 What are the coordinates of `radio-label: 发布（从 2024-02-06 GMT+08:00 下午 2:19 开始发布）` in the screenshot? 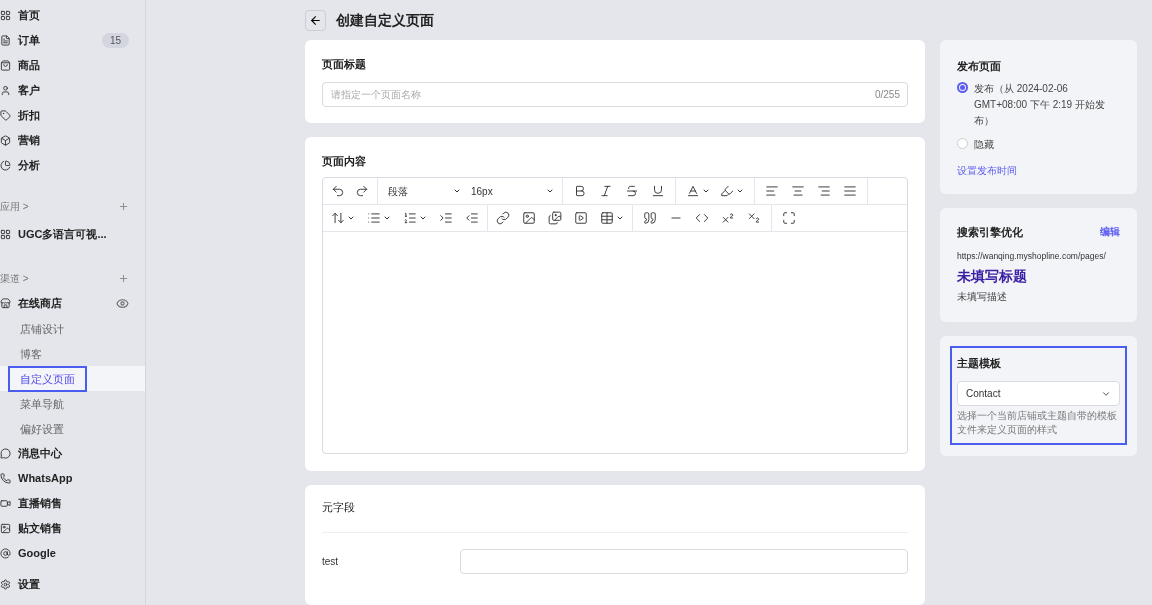 It's located at (1040, 104).